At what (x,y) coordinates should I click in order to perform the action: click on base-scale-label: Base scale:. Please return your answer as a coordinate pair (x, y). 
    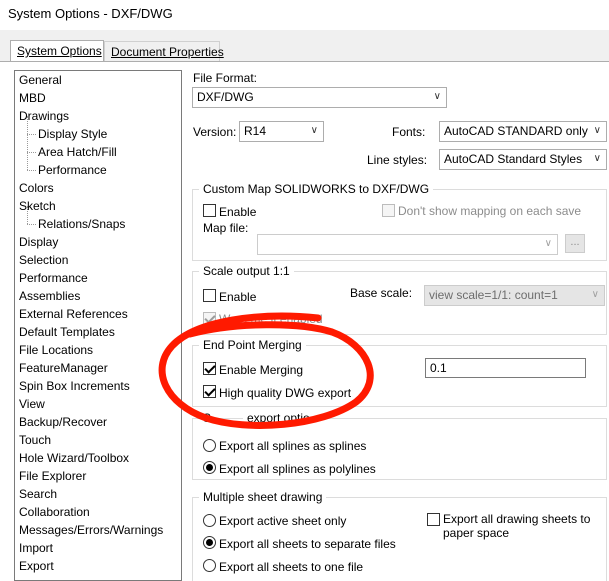
    Looking at the image, I should click on (381, 293).